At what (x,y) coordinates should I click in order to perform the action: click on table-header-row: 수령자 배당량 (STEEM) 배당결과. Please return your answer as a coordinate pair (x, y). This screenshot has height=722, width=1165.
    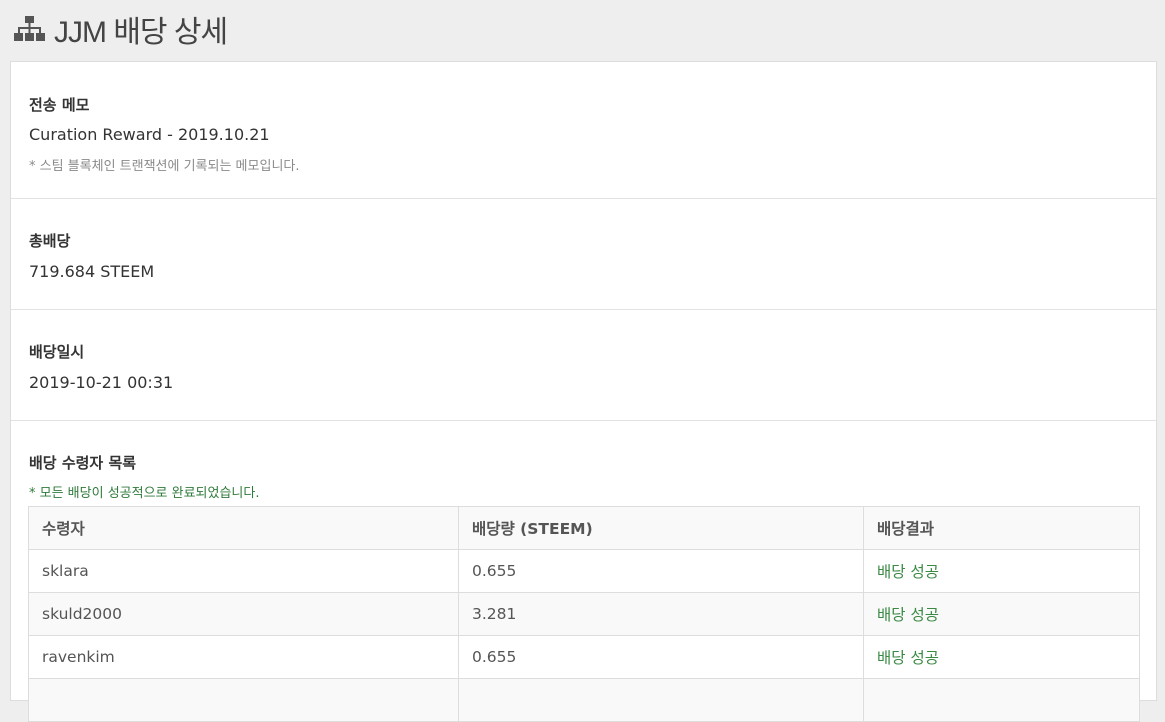
    Looking at the image, I should click on (584, 528).